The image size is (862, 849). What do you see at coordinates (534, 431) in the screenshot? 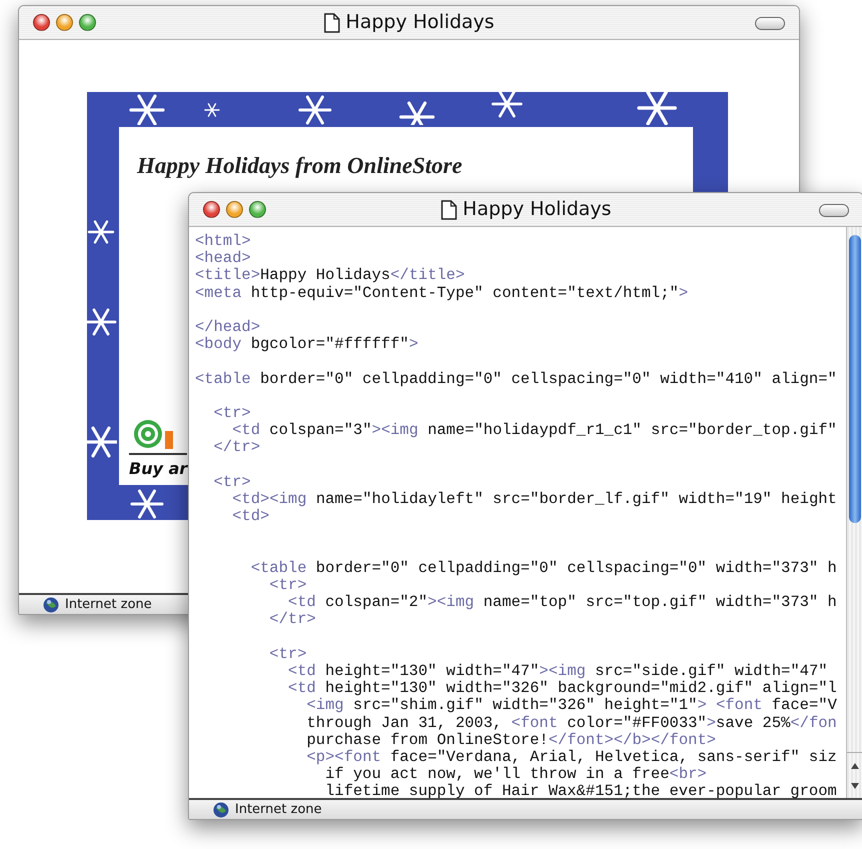
I see `code-line: <td colspan="3"><img name="holidaypdf_r1_c1" src="border_top.gif"` at bounding box center [534, 431].